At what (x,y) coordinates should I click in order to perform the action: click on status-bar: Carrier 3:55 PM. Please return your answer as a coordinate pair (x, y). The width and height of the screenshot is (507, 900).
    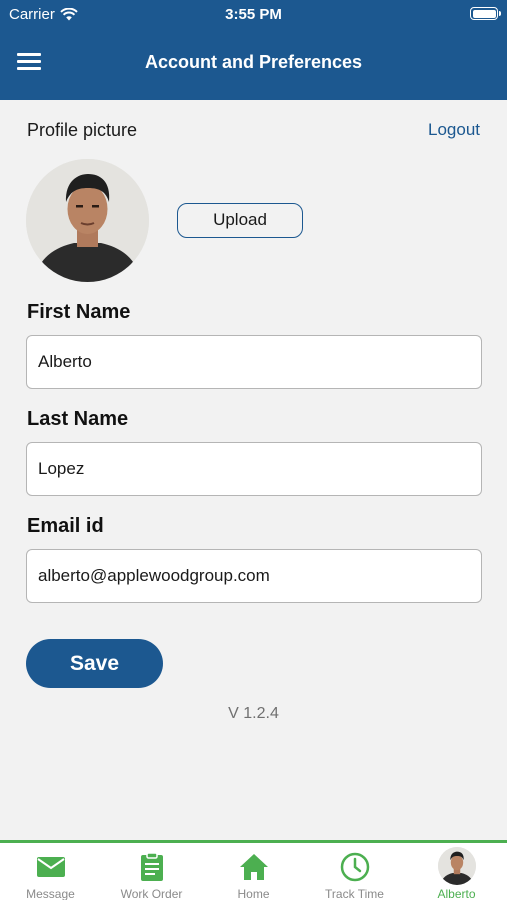
    Looking at the image, I should click on (253, 14).